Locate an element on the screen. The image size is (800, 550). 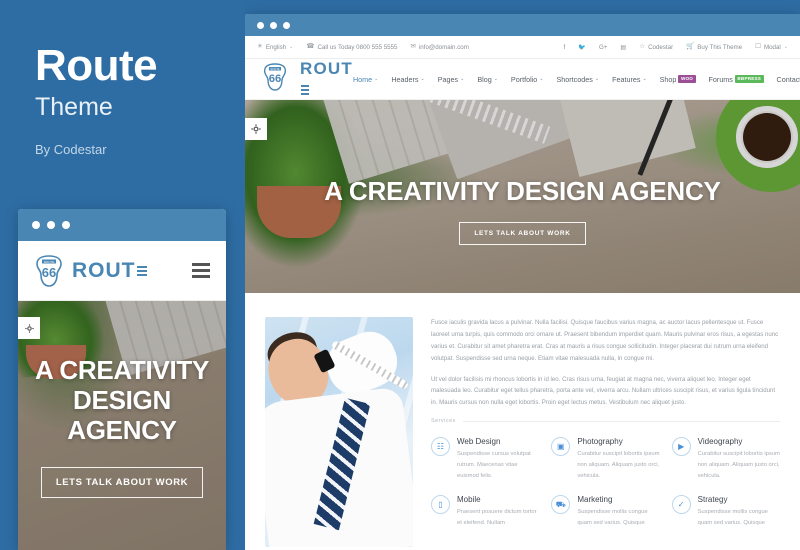
topbar-buy-theme-link: 🛒 Buy This Theme is located at coordinates (714, 46).